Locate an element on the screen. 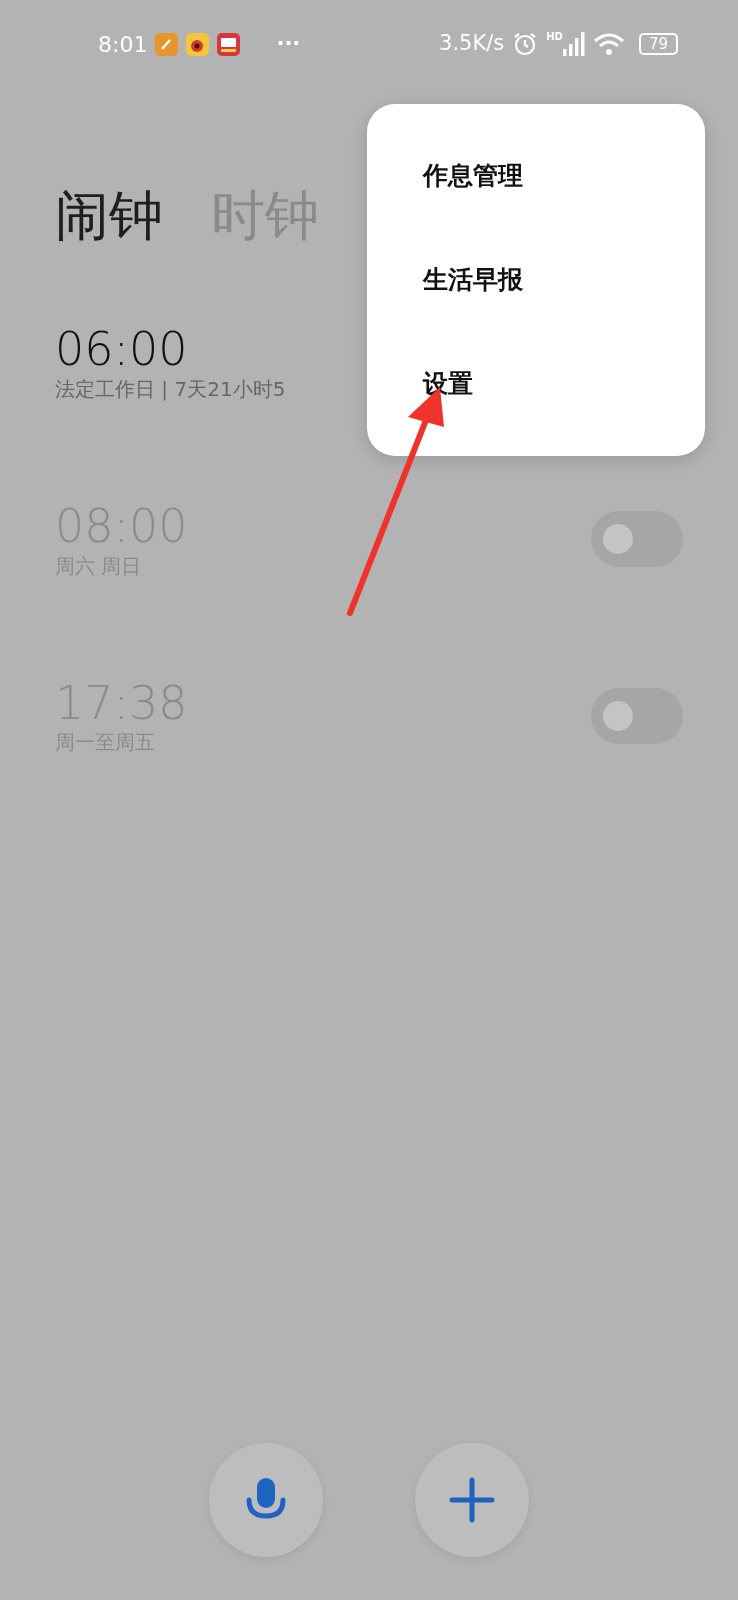  network-speed: 3.5K/s is located at coordinates (472, 44).